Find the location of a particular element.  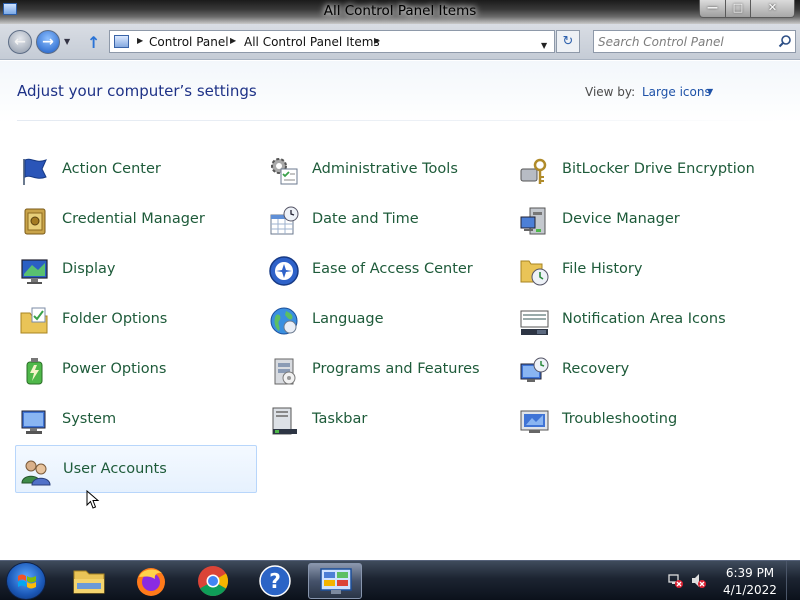

close-button: ✕ is located at coordinates (772, 9).